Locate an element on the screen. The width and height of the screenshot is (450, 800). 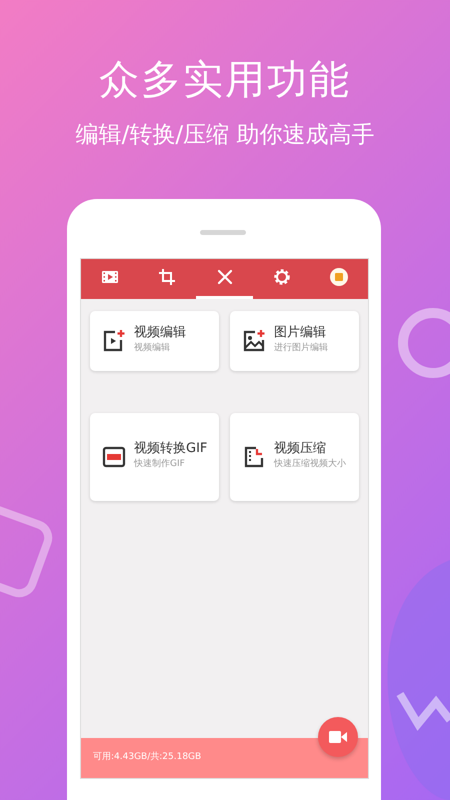
card-subtitle: 进行图片编辑 is located at coordinates (301, 349).